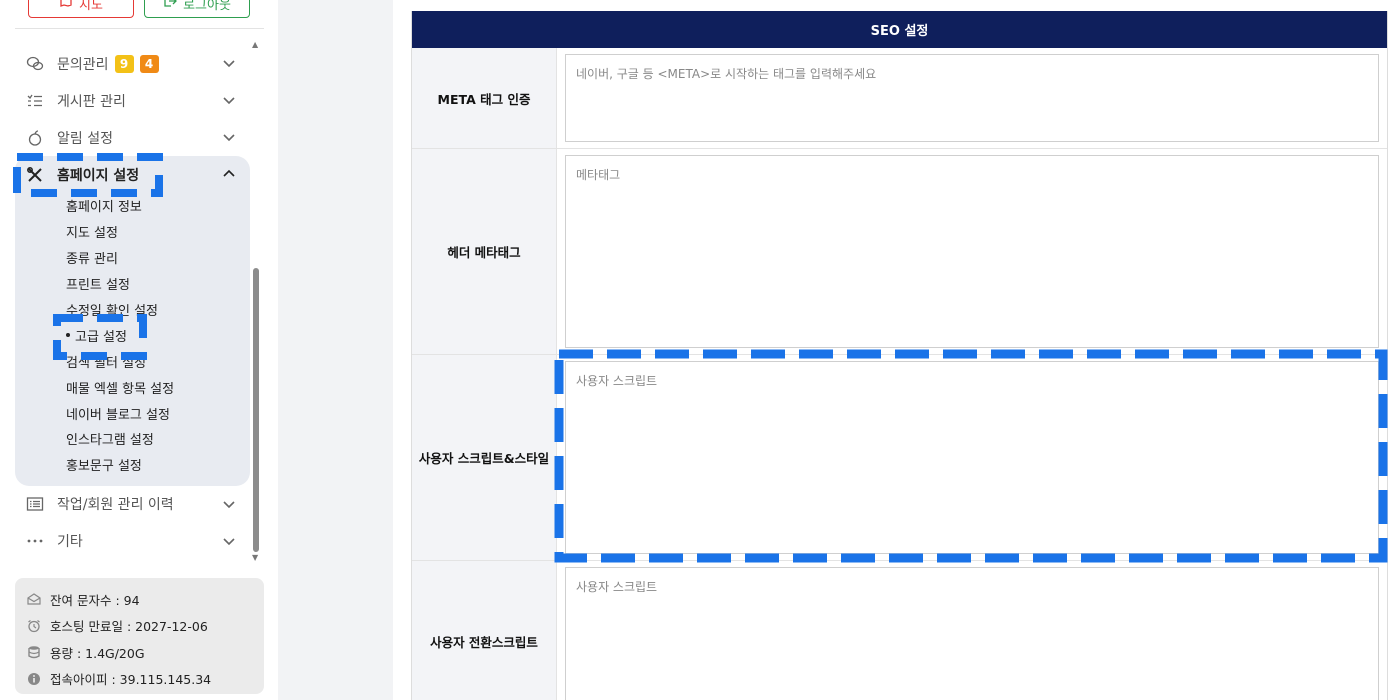 Image resolution: width=1400 pixels, height=700 pixels. What do you see at coordinates (83, 64) in the screenshot?
I see `sidebar-item-label: 문의관리` at bounding box center [83, 64].